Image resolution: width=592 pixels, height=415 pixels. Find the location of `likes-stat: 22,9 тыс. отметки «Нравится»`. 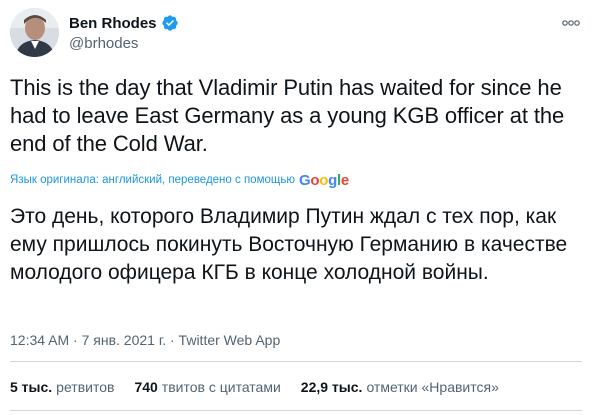

likes-stat: 22,9 тыс. отметки «Нравится» is located at coordinates (400, 387).